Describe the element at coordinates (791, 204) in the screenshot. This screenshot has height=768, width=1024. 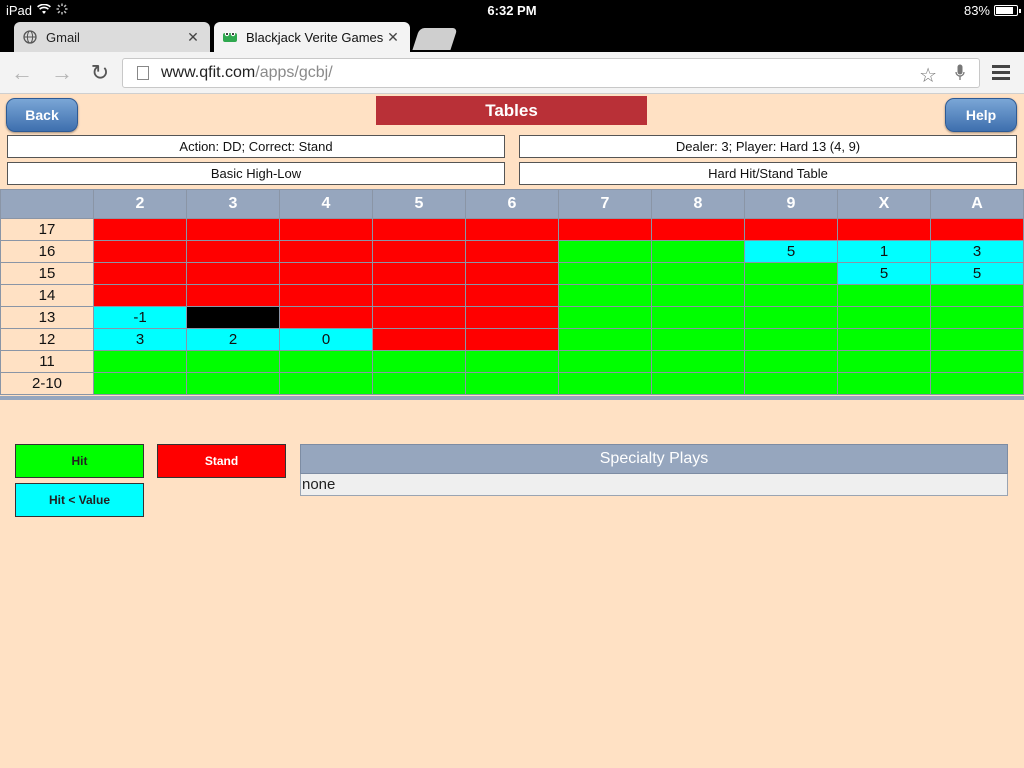
I see `dealer-column-header: 9` at that location.